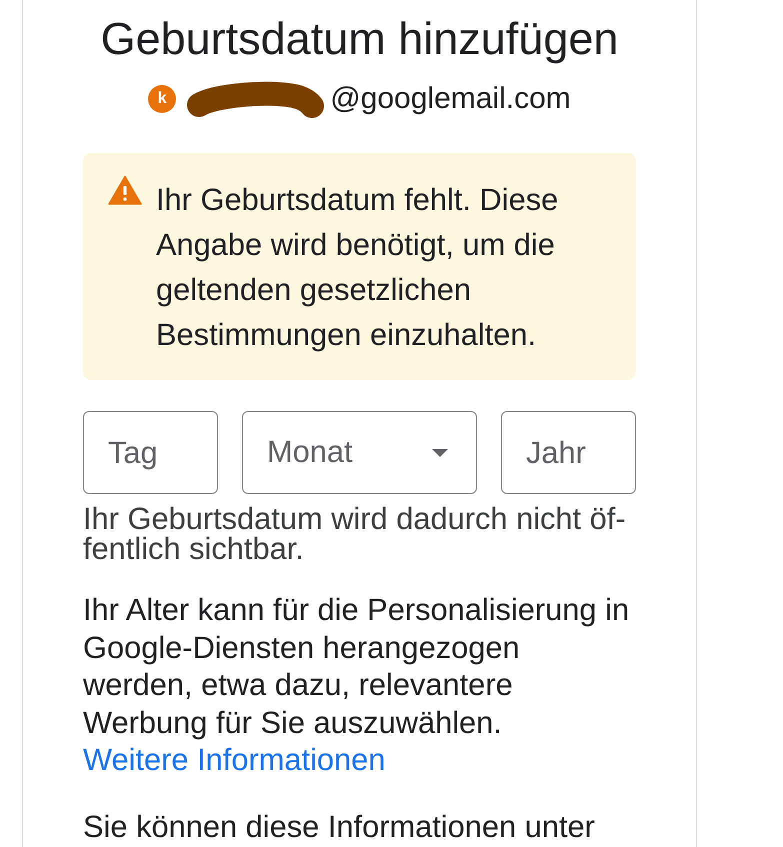  Describe the element at coordinates (355, 534) in the screenshot. I see `helper-text: Ihr Geburtsdatum wird dadurch nicht öf-fentlich sichtbar.` at that location.